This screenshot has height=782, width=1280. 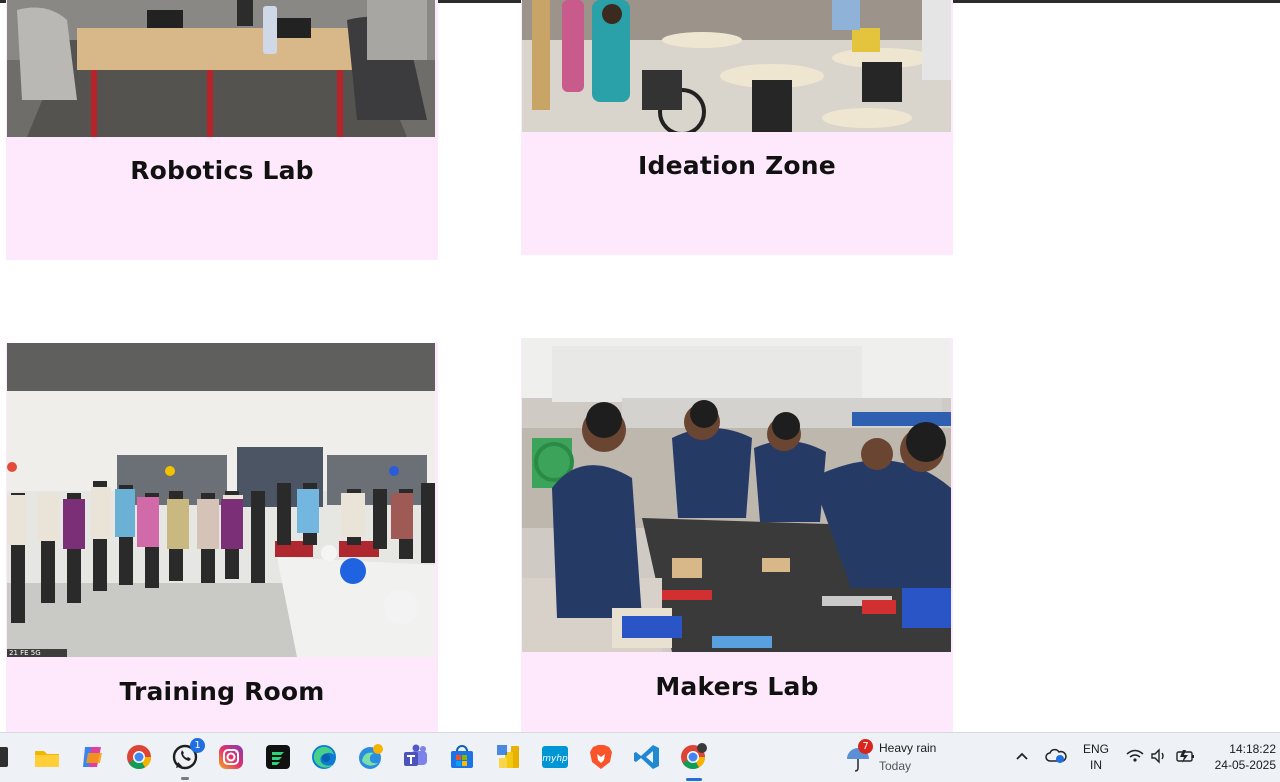 I want to click on card-robotics-lab: Robotics Lab, so click(x=222, y=130).